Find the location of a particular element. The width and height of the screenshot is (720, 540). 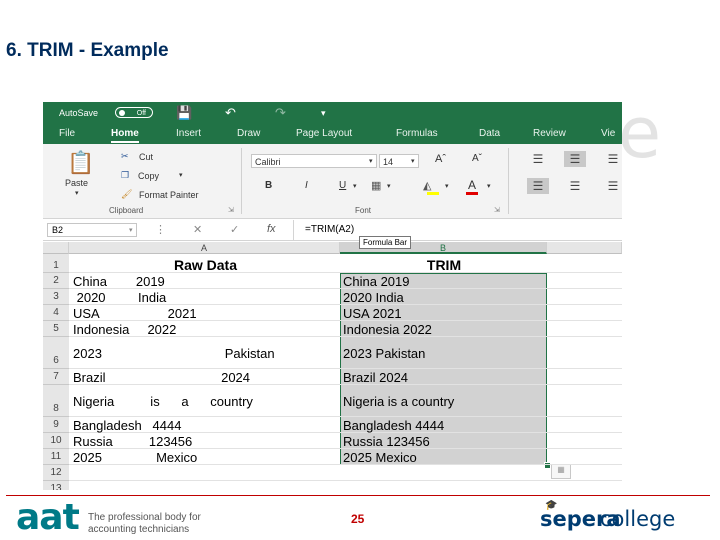

cell-b: 2025 Mexico is located at coordinates (444, 457).